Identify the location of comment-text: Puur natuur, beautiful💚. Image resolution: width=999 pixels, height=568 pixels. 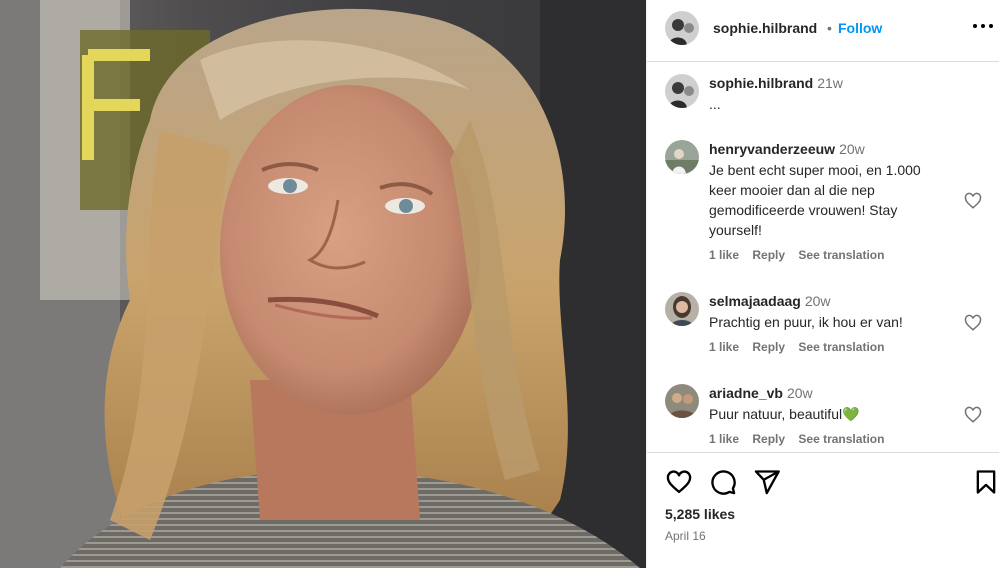
(784, 414).